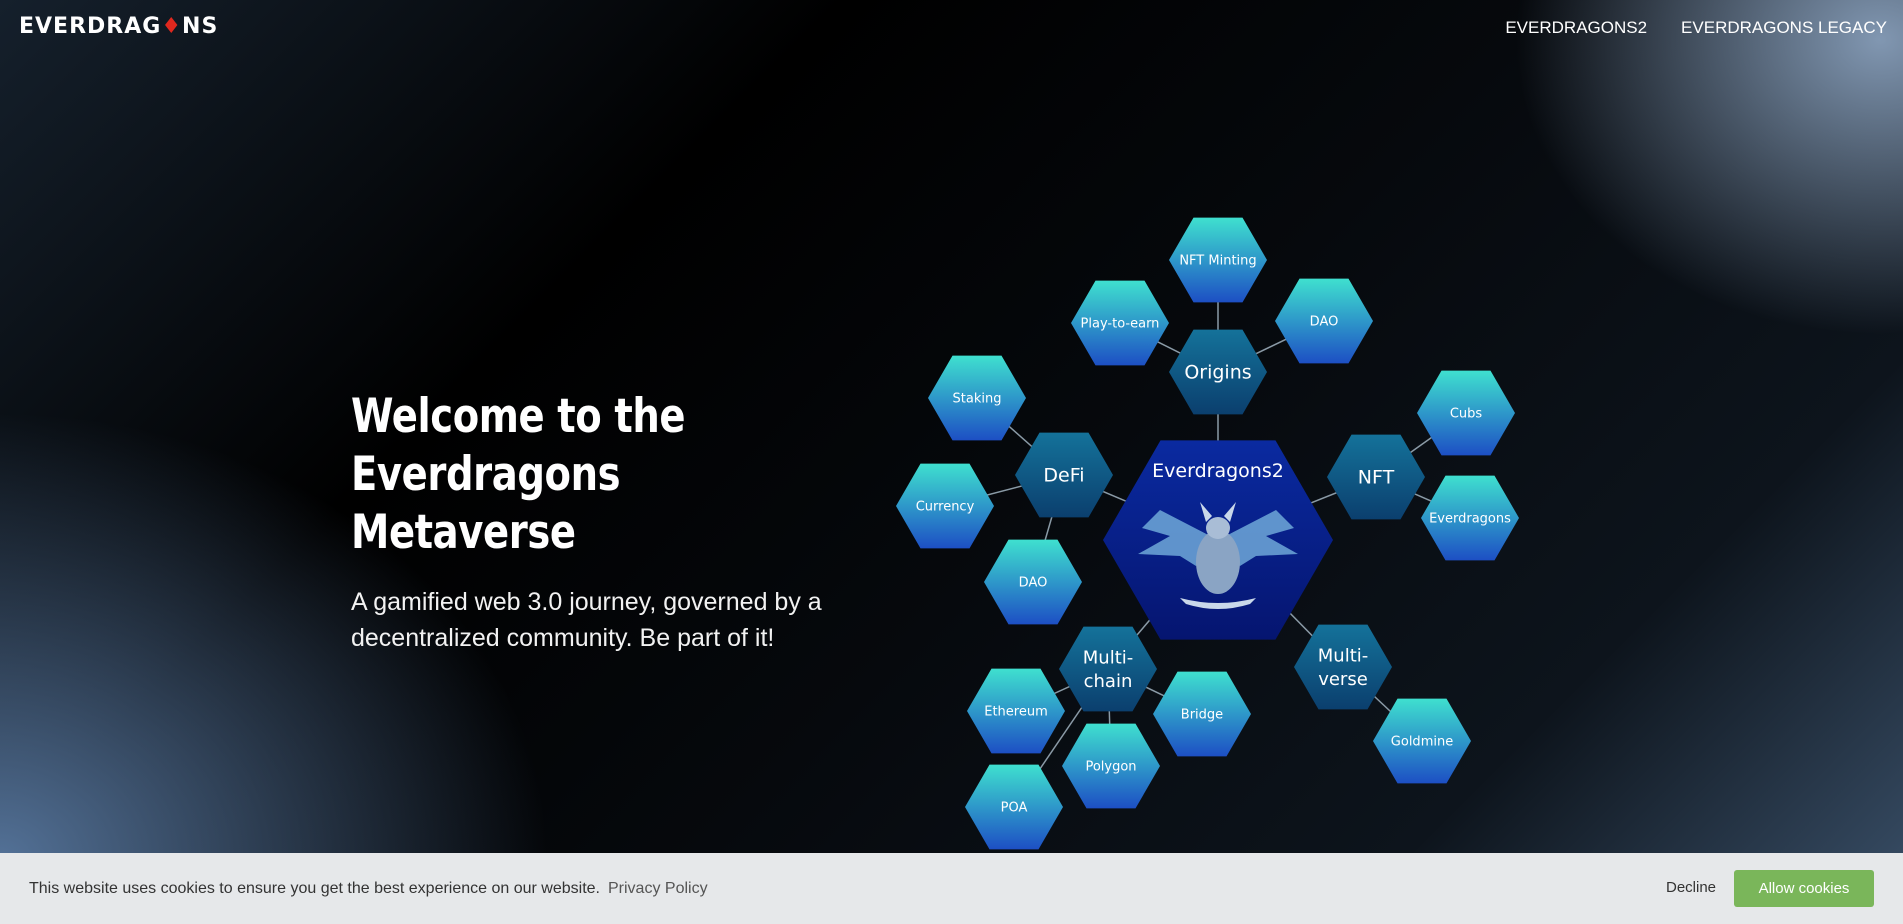  I want to click on hex-leaf-6-label: Cubs, so click(1466, 414).